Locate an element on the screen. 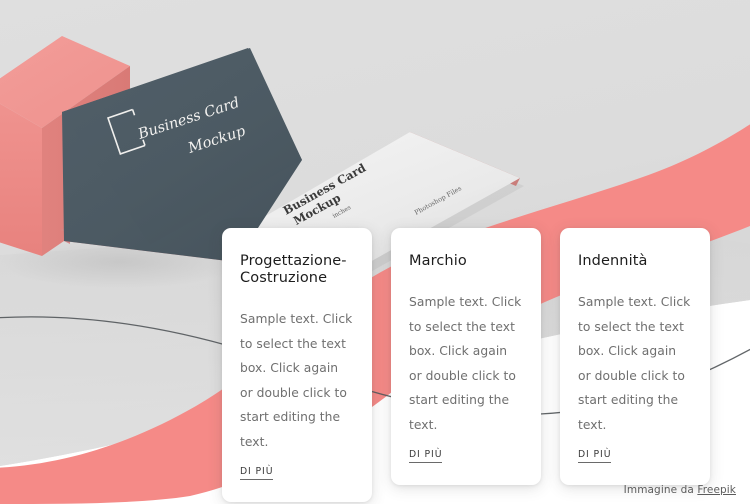 This screenshot has height=504, width=750. card-title: Progettazione-Costruzione is located at coordinates (293, 269).